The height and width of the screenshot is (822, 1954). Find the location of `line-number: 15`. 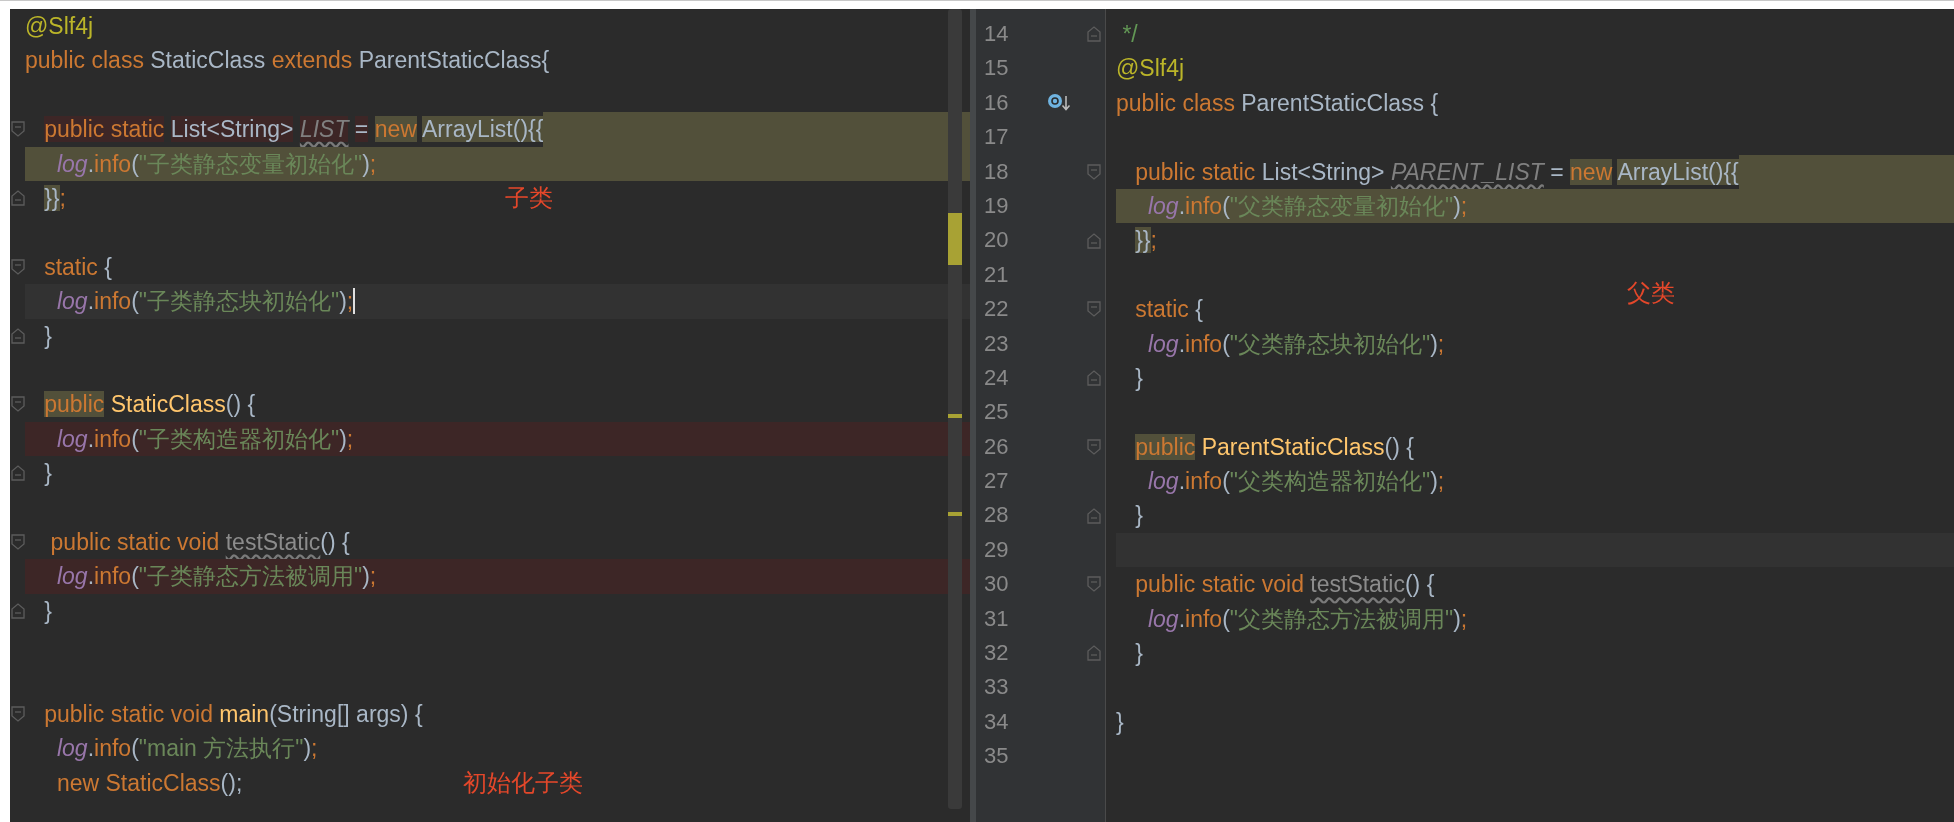

line-number: 15 is located at coordinates (996, 68).